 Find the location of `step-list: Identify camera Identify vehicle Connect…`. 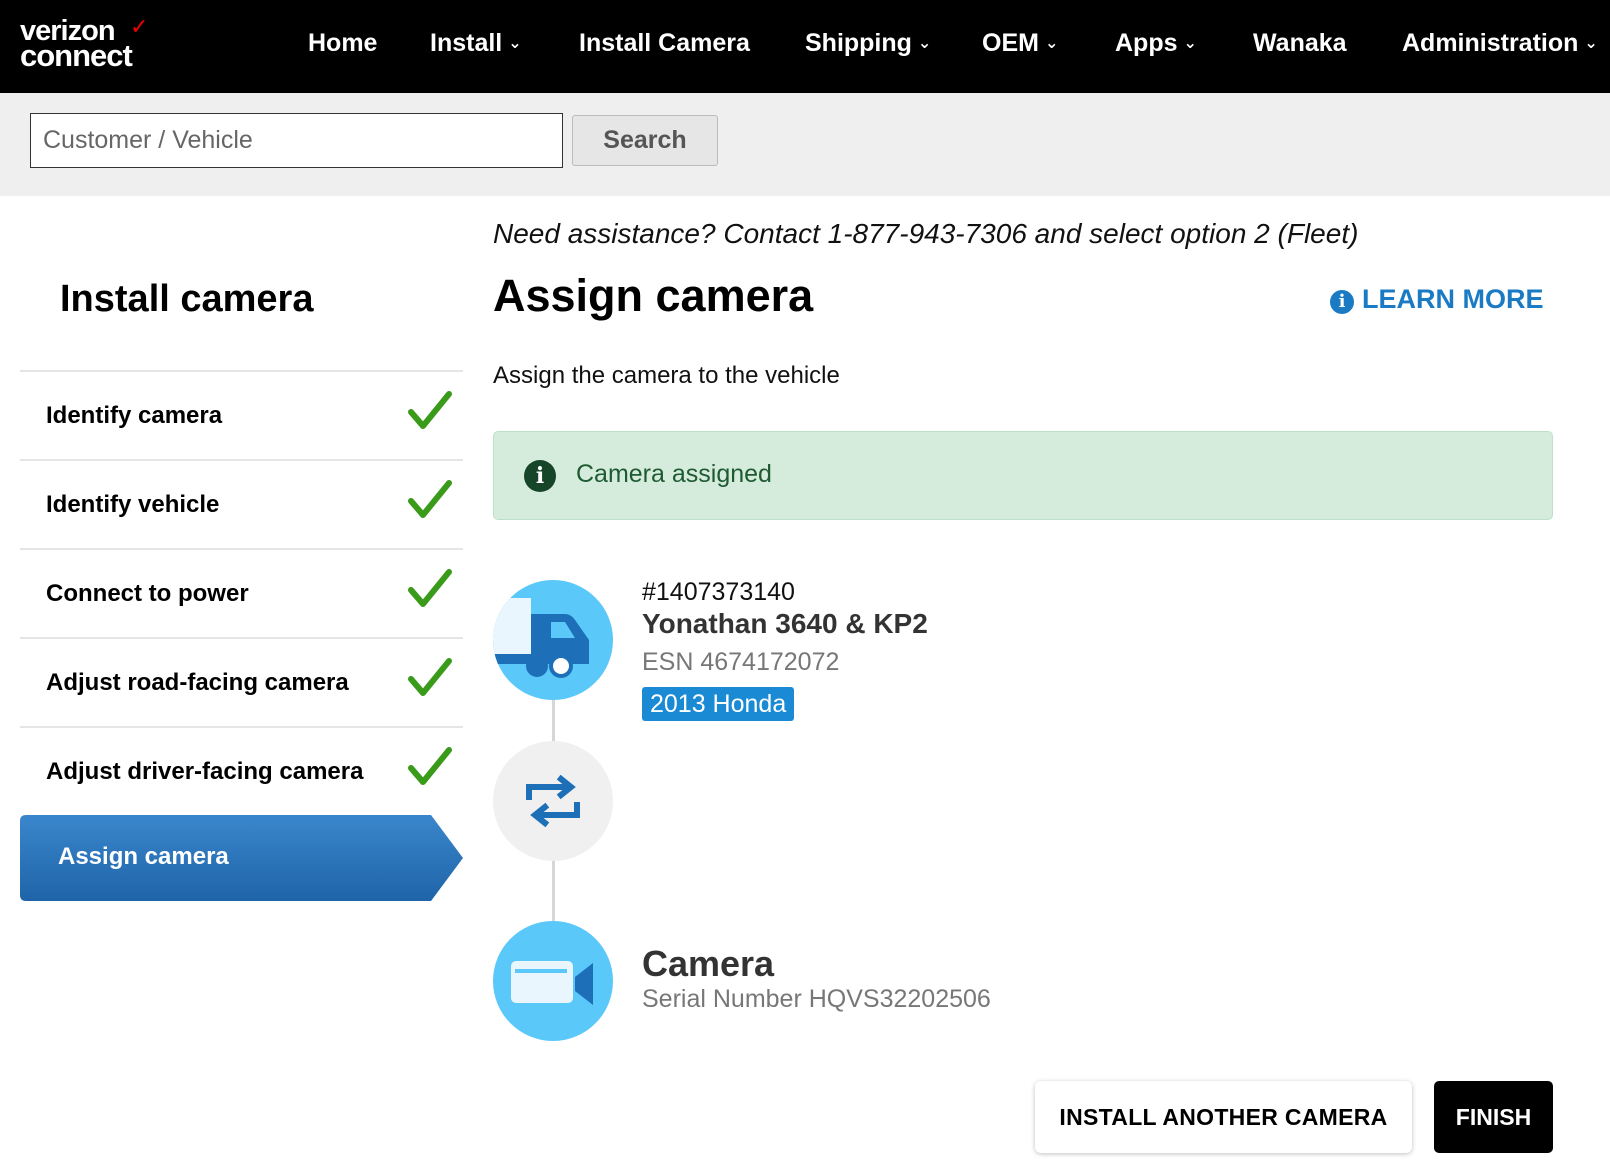

step-list: Identify camera Identify vehicle Connect… is located at coordinates (241, 592).